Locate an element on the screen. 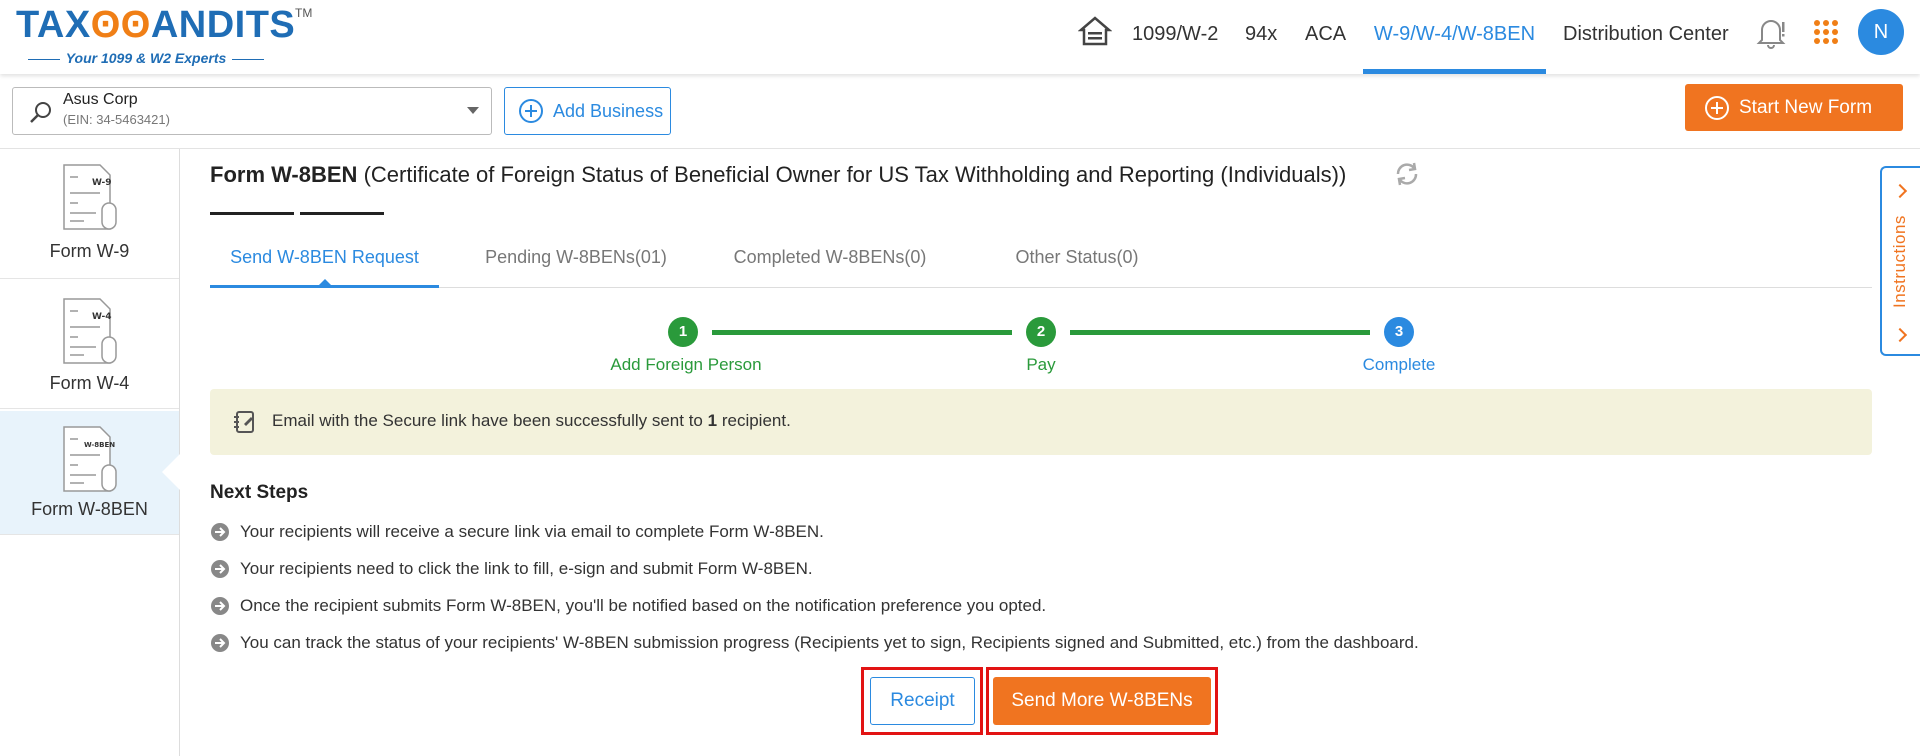 The image size is (1920, 756). business-ein: (EIN: 34-5463421) is located at coordinates (116, 119).